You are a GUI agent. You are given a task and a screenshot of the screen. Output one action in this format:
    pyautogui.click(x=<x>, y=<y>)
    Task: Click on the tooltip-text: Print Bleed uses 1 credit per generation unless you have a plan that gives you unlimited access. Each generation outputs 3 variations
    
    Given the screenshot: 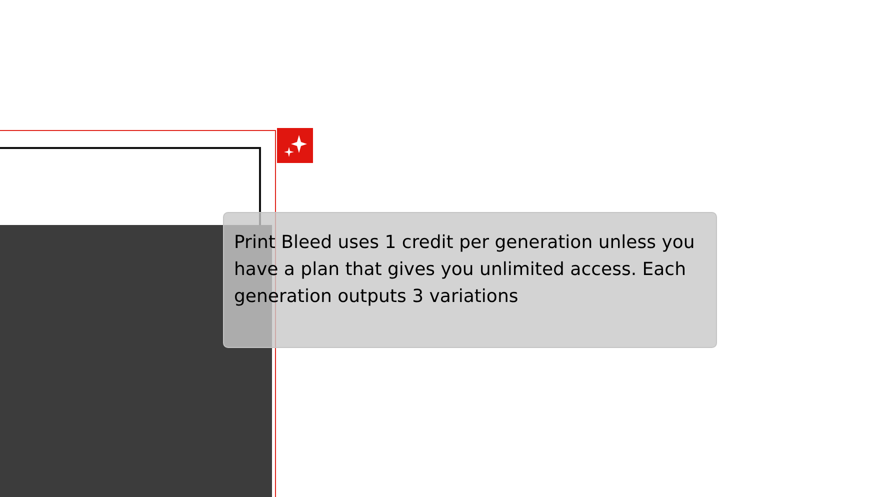 What is the action you would take?
    pyautogui.click(x=465, y=270)
    